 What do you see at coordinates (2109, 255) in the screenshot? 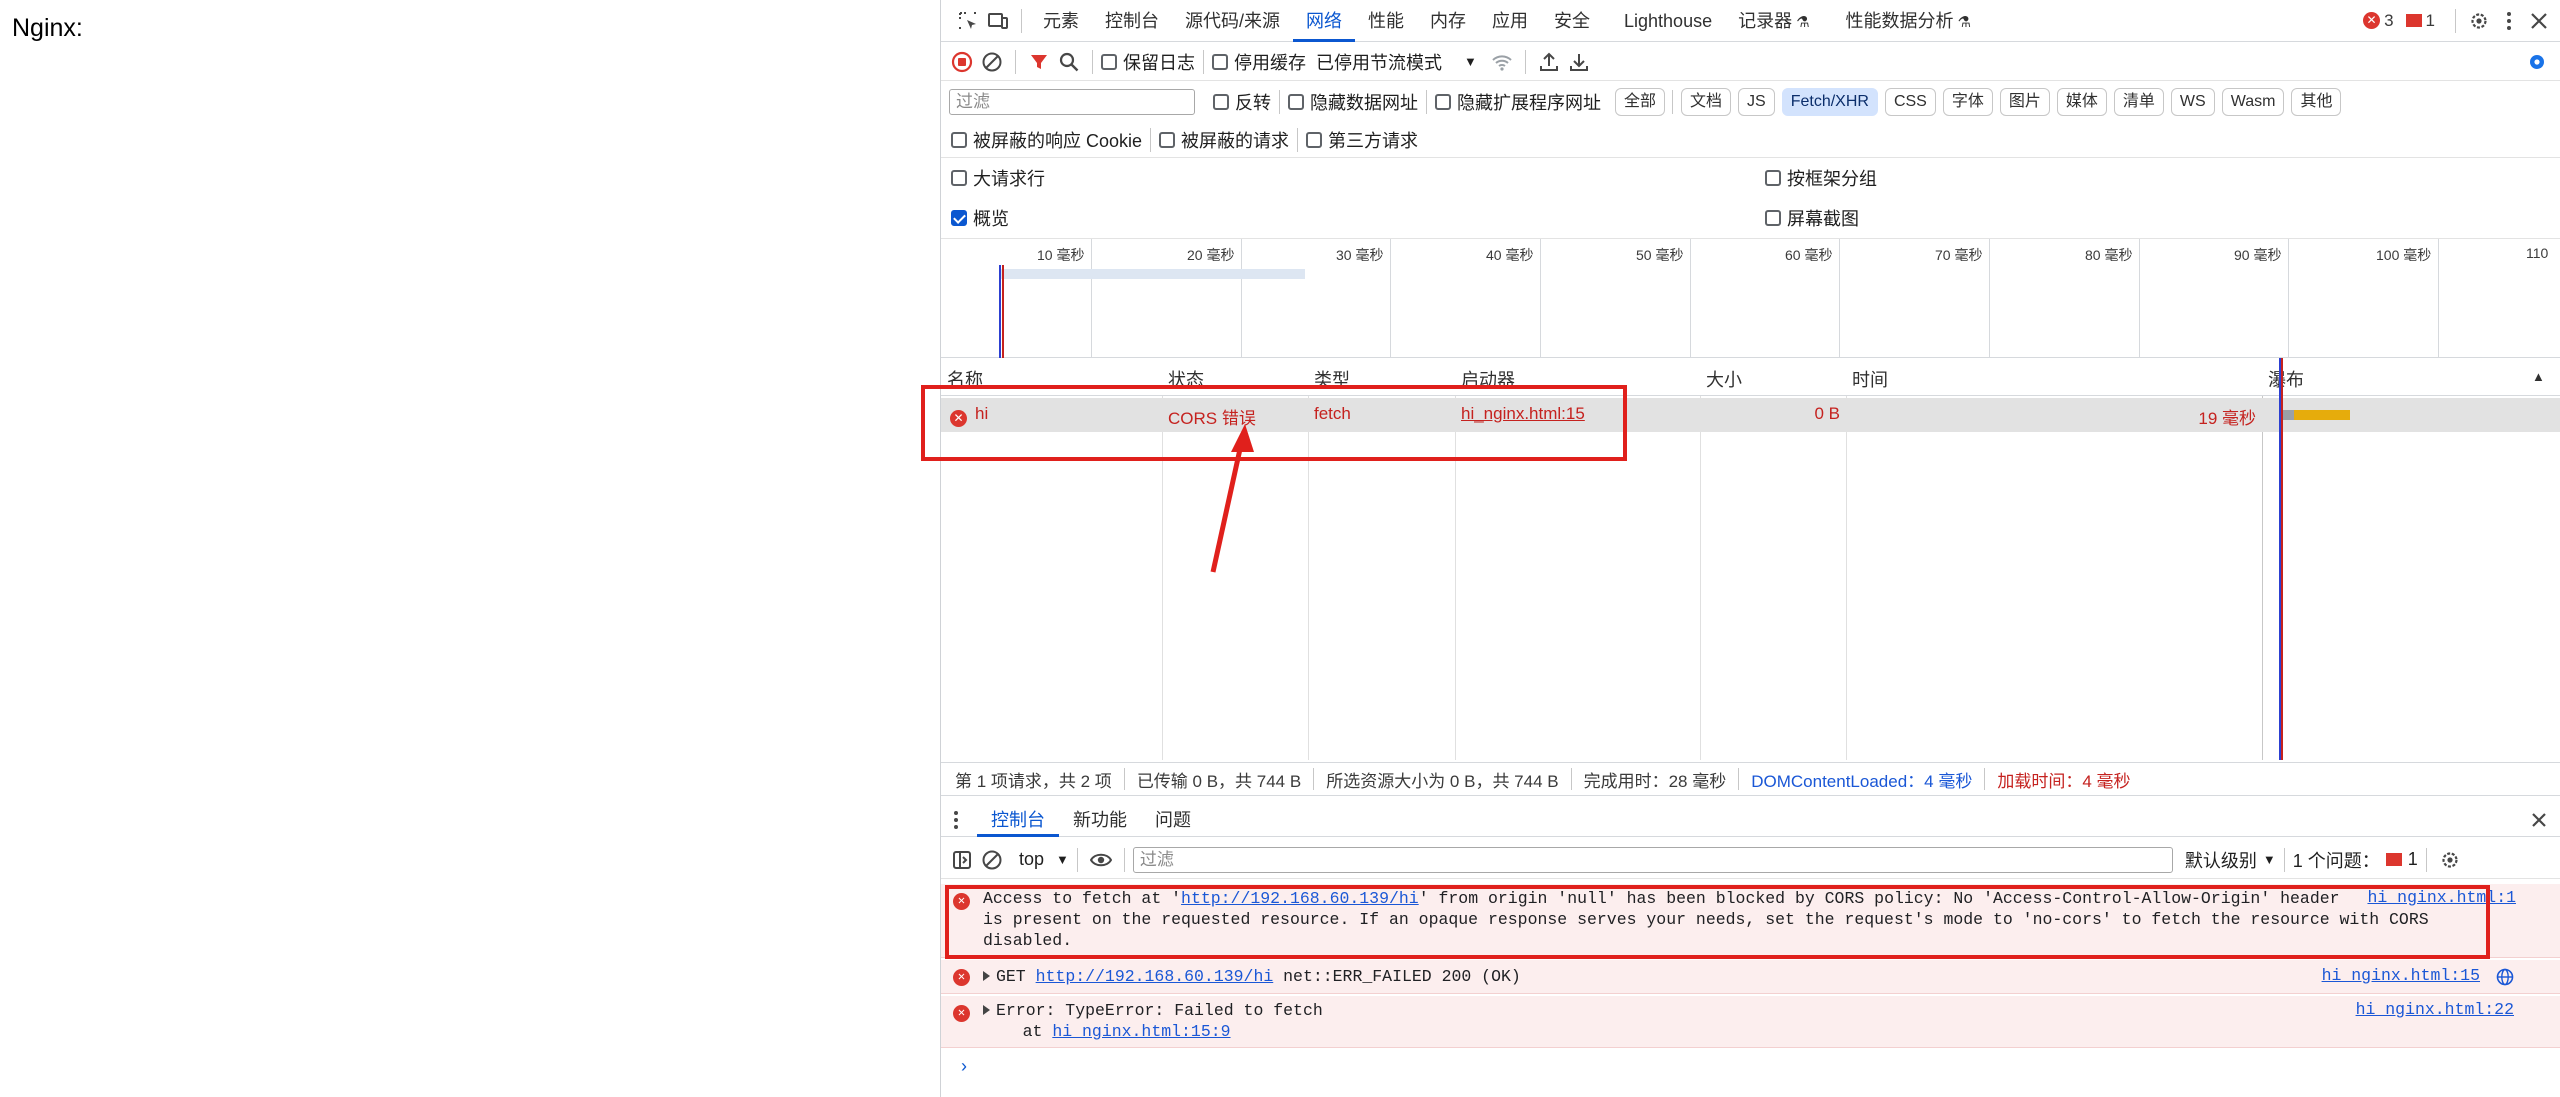
I see `overview-tick: 80 毫秒` at bounding box center [2109, 255].